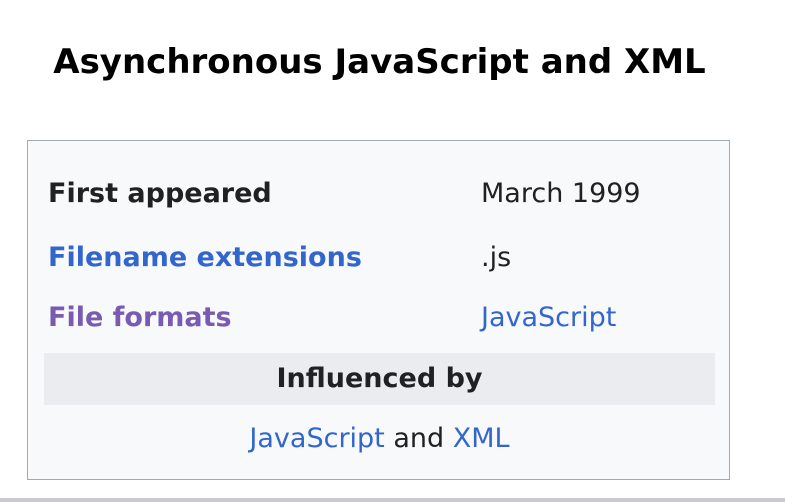  What do you see at coordinates (418, 438) in the screenshot?
I see `conjunction-text: and` at bounding box center [418, 438].